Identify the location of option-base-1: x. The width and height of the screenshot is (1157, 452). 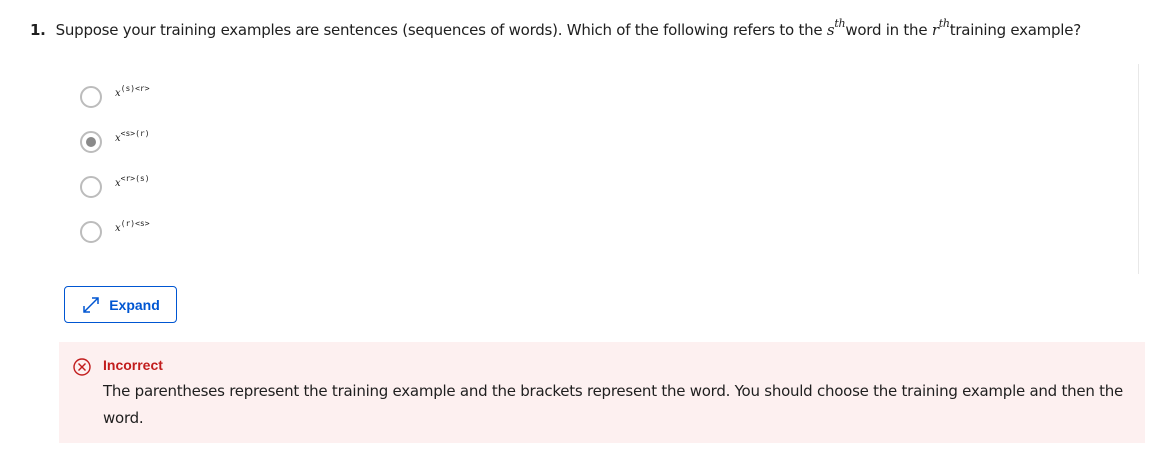
(118, 93).